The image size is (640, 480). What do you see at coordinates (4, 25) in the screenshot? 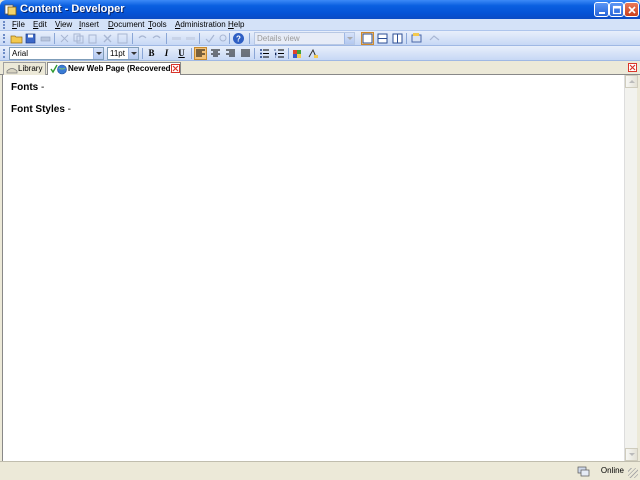
I see `menu-grip` at bounding box center [4, 25].